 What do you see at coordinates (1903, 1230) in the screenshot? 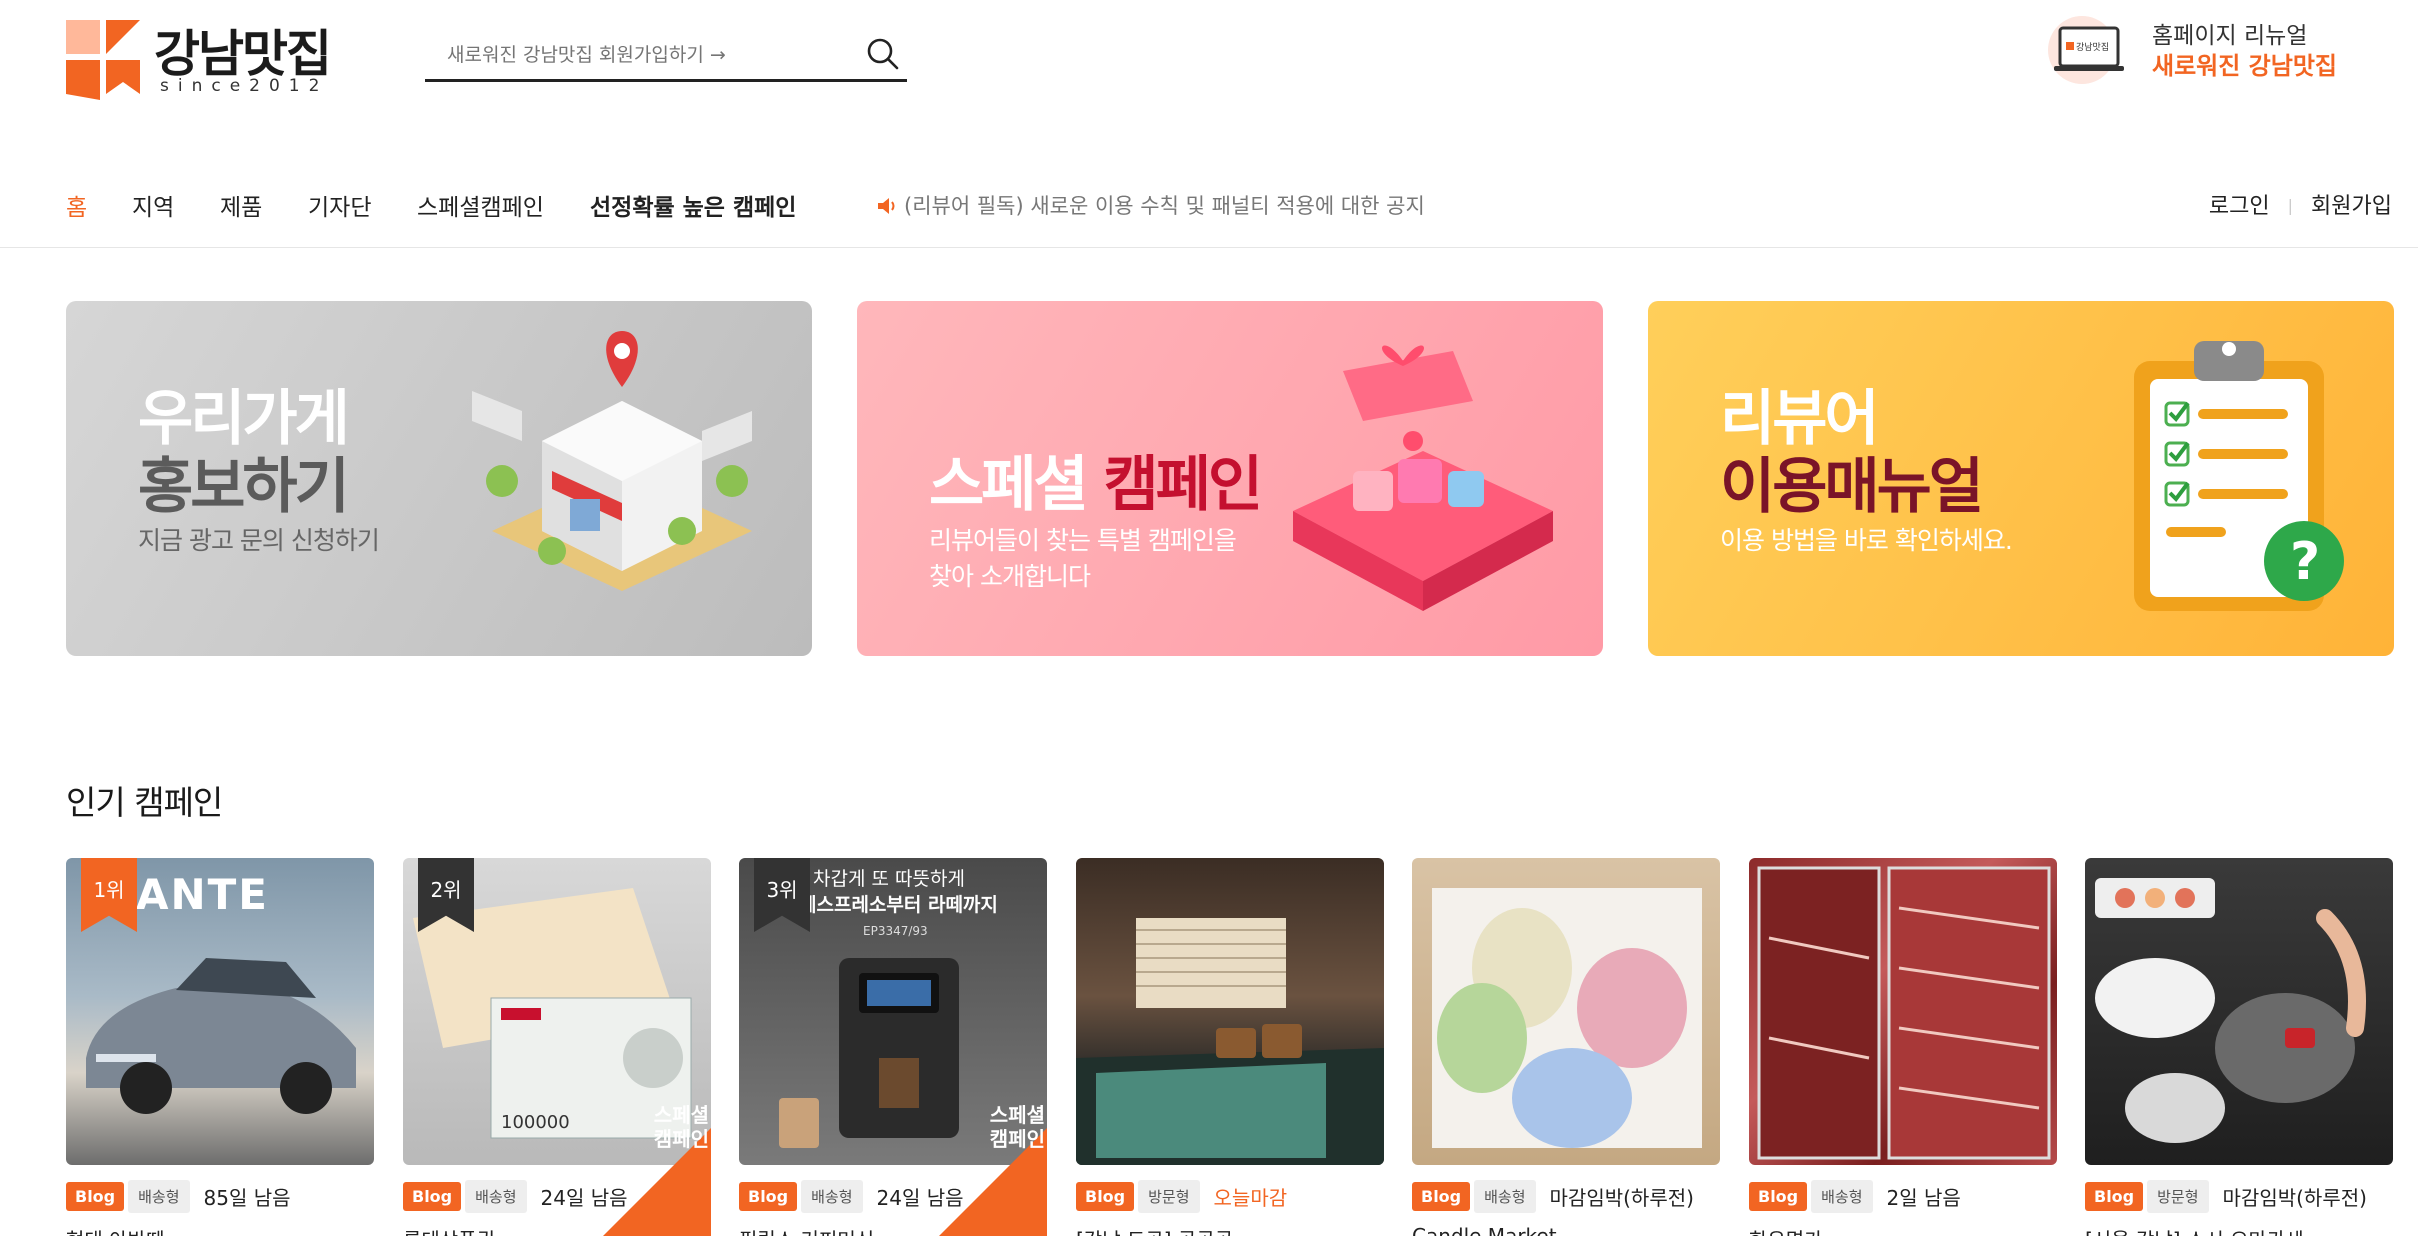
I see `campaign-title: 한우명가` at bounding box center [1903, 1230].